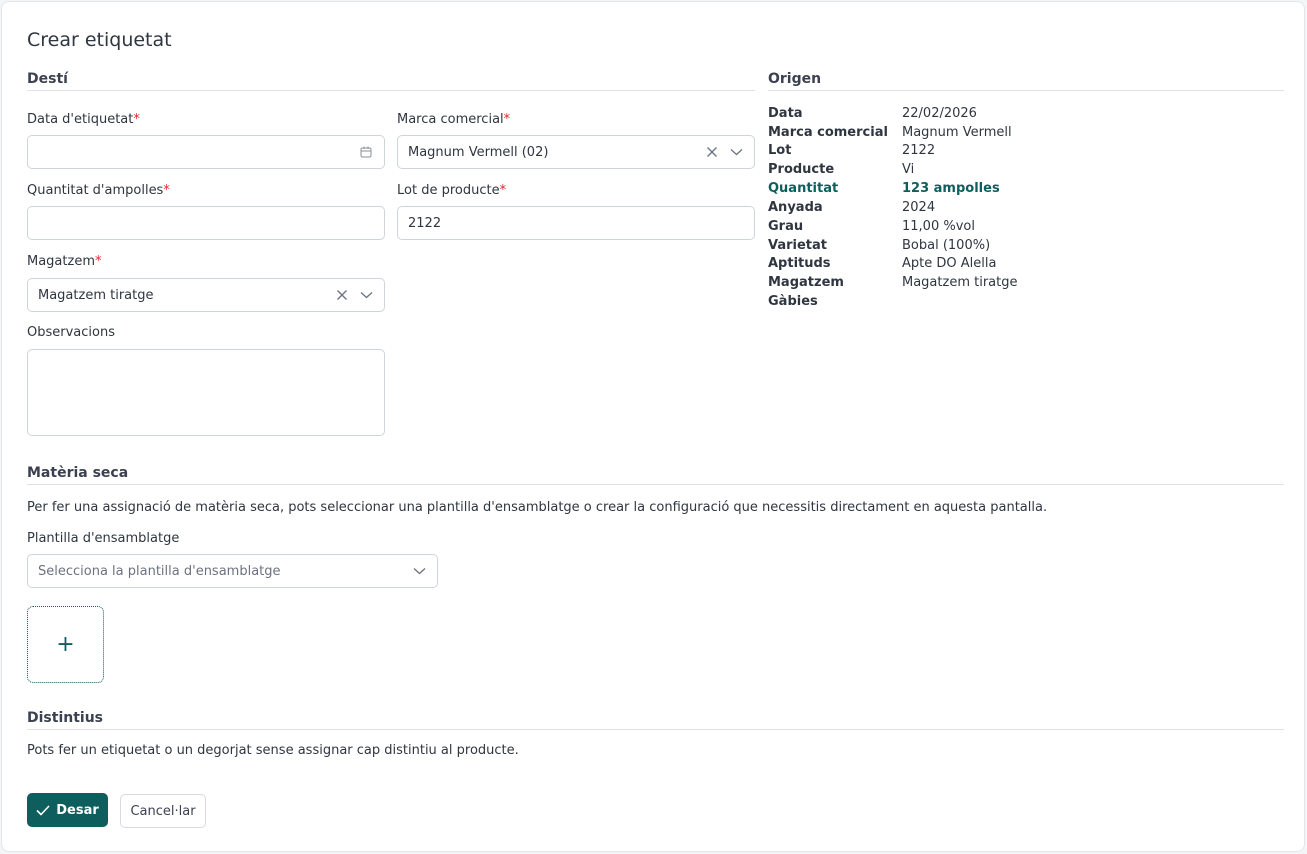  I want to click on origen-row-gabies: Gàbies, so click(793, 301).